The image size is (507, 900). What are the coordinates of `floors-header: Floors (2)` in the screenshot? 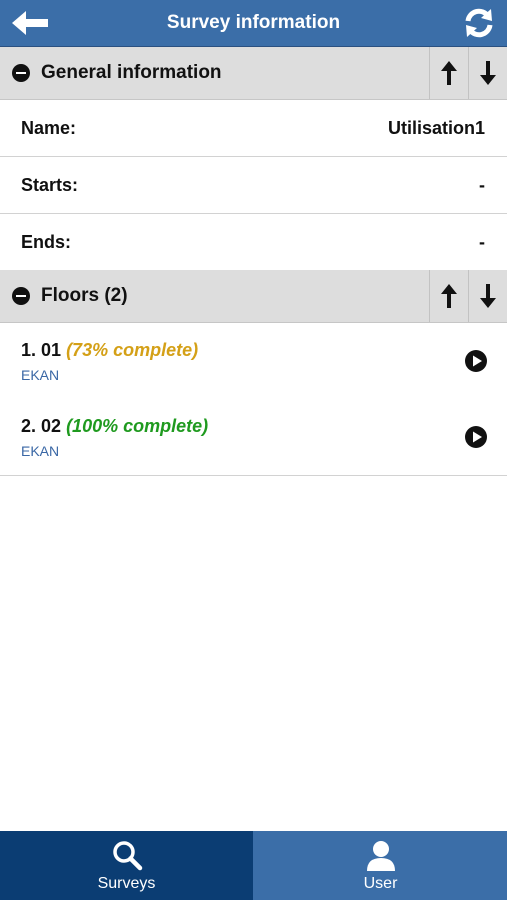 It's located at (253, 296).